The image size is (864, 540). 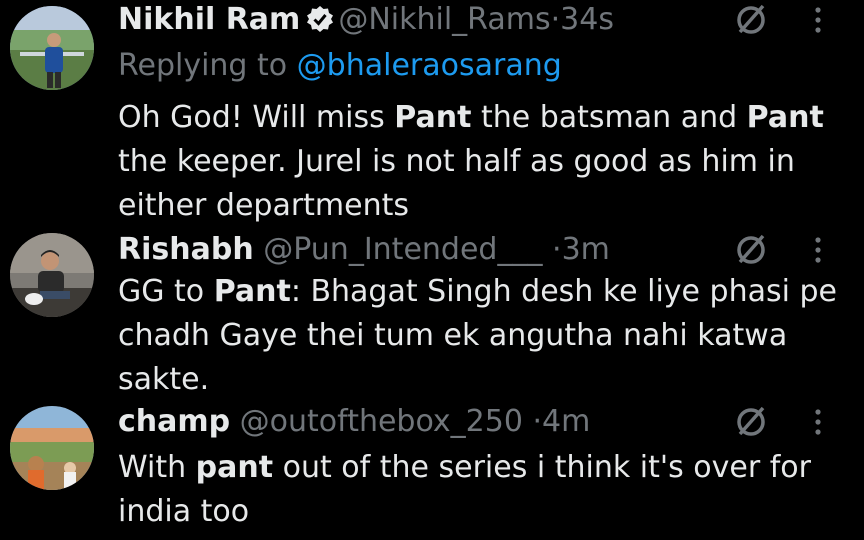 I want to click on text-part-bold: pant, so click(x=234, y=467).